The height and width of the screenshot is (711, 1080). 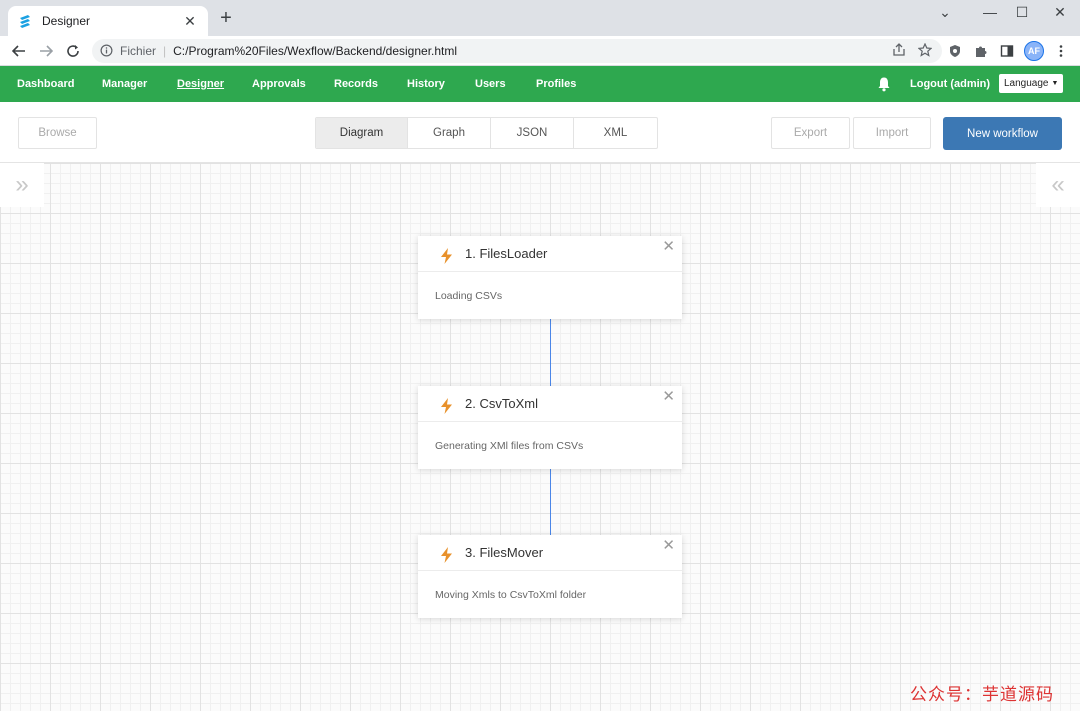 What do you see at coordinates (509, 445) in the screenshot?
I see `task-description: Generating XMl files from CSVs` at bounding box center [509, 445].